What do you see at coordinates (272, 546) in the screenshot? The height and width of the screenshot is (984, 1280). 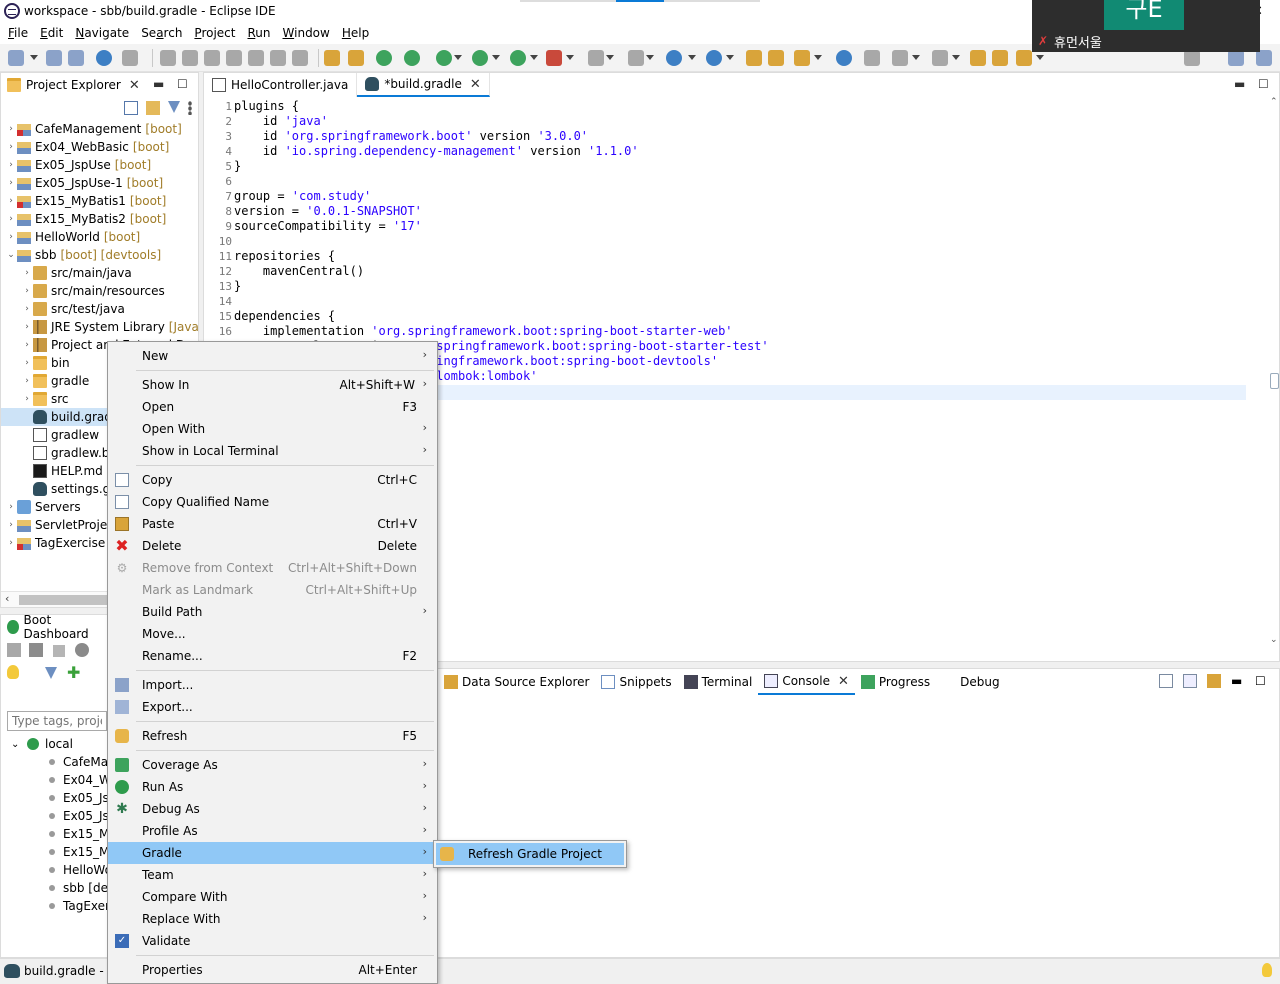 I see `menu-item-delete: ✖ Delete Delete` at bounding box center [272, 546].